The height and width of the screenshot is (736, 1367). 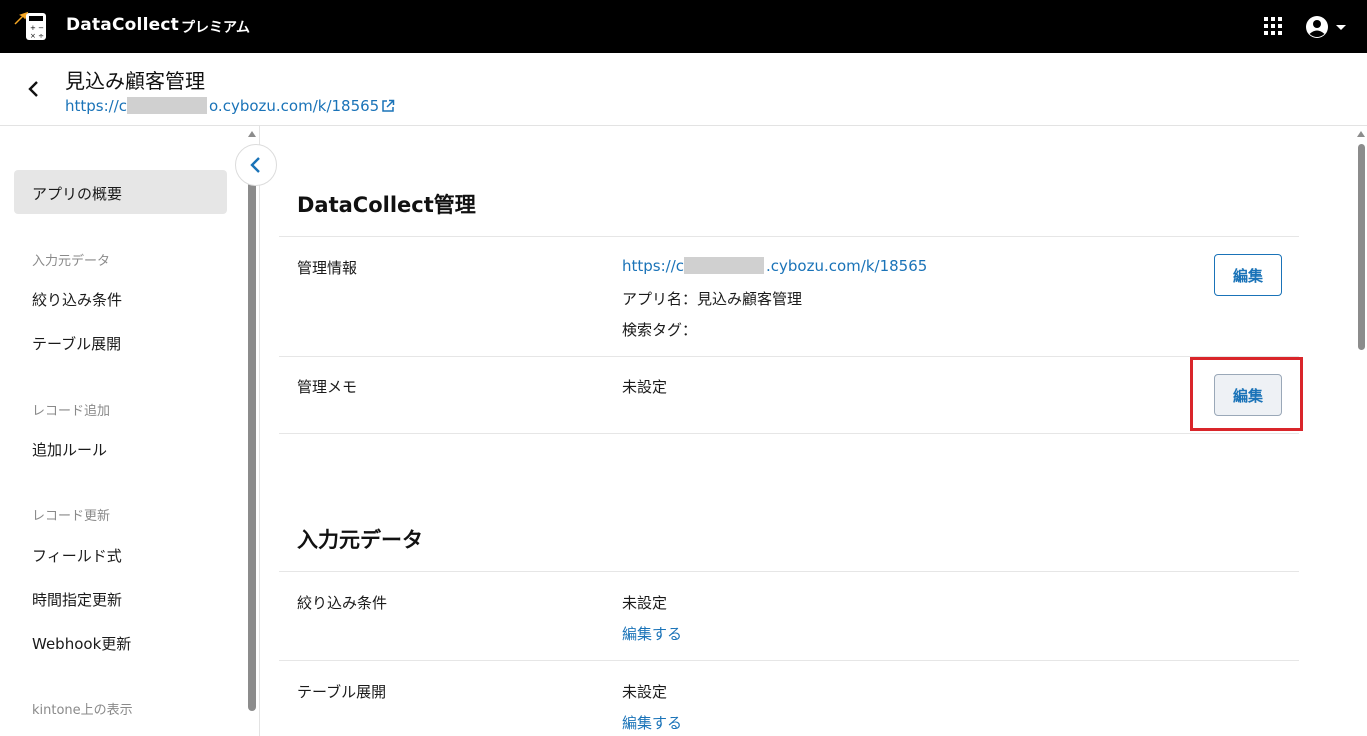 I want to click on row-label: 管理メモ, so click(x=327, y=387).